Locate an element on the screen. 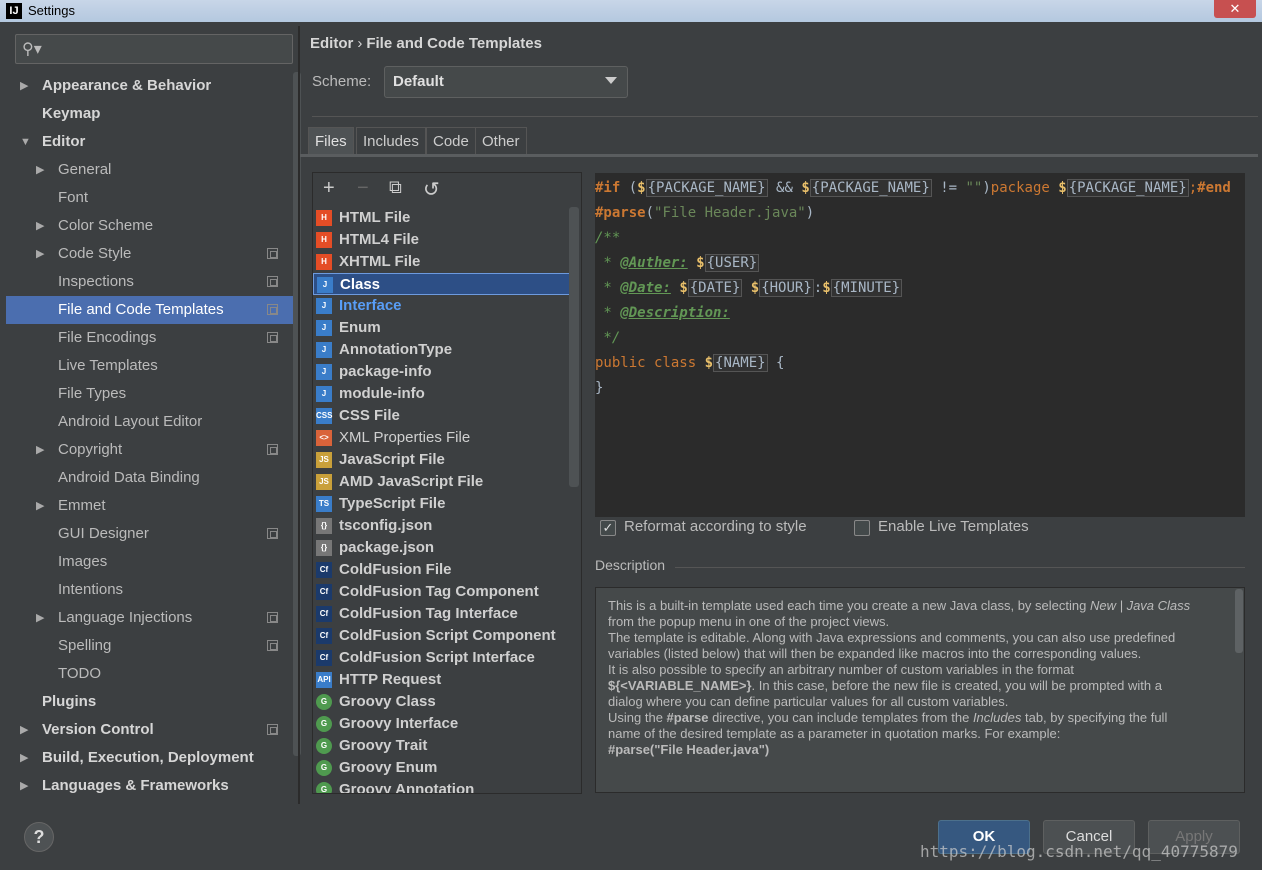  template-name: XHTML File is located at coordinates (380, 261).